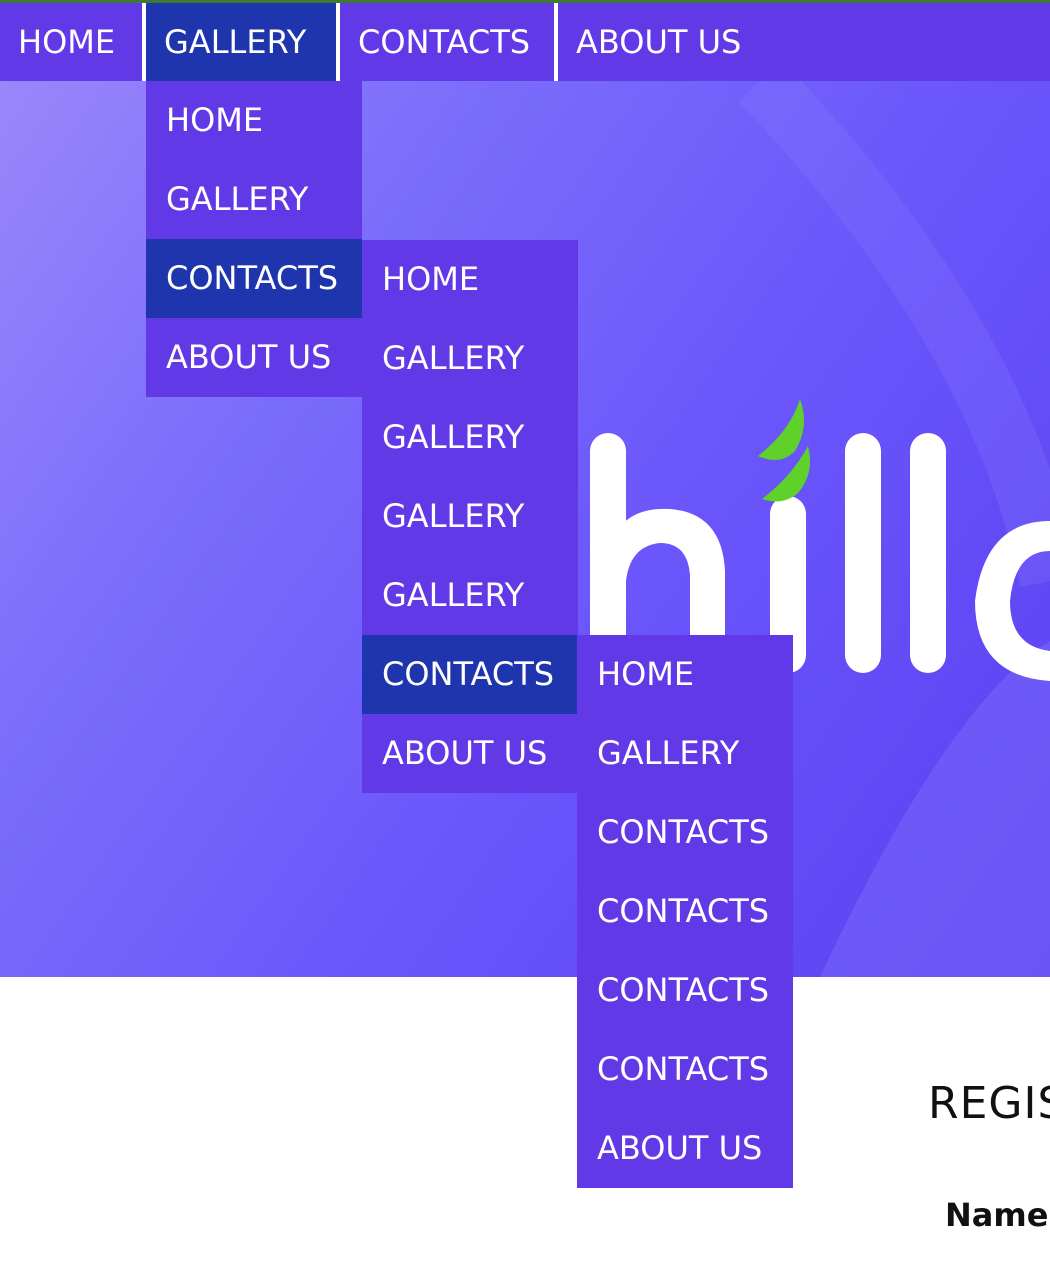 The image size is (1050, 1281). What do you see at coordinates (470, 753) in the screenshot?
I see `submenu-item-about-us: ABOUT US` at bounding box center [470, 753].